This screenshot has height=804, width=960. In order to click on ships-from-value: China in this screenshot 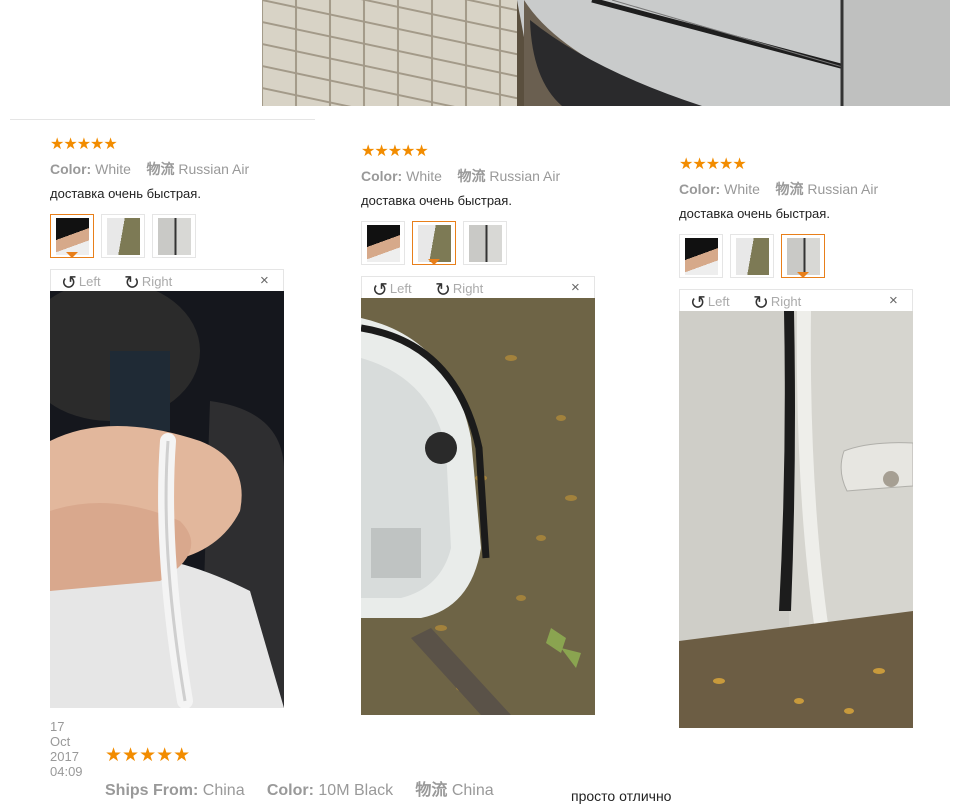, I will do `click(223, 790)`.